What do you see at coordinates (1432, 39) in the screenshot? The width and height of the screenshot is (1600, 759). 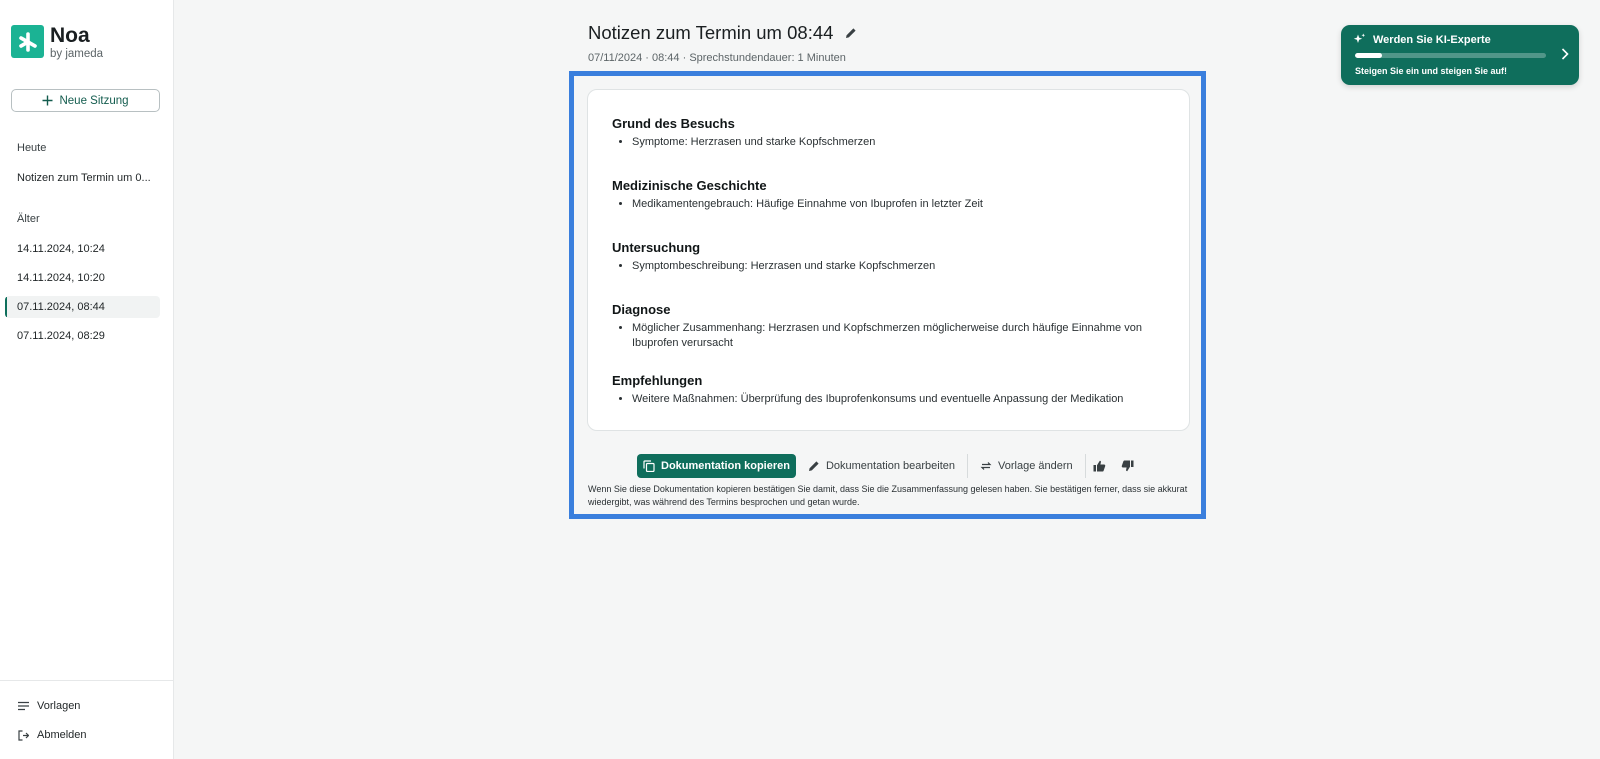 I see `promo-title: Werden Sie KI-Experte` at bounding box center [1432, 39].